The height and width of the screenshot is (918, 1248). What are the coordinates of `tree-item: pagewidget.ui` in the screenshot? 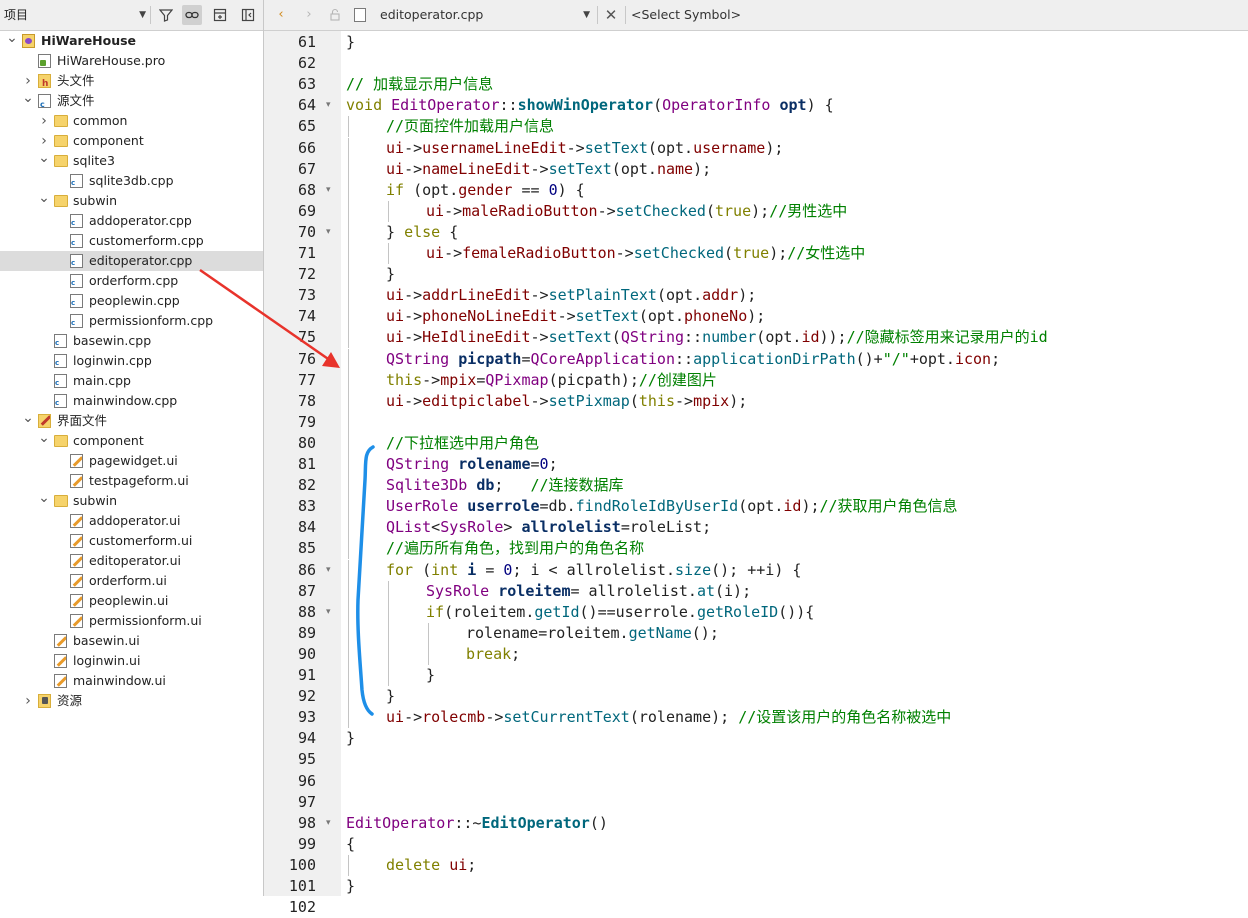 It's located at (131, 461).